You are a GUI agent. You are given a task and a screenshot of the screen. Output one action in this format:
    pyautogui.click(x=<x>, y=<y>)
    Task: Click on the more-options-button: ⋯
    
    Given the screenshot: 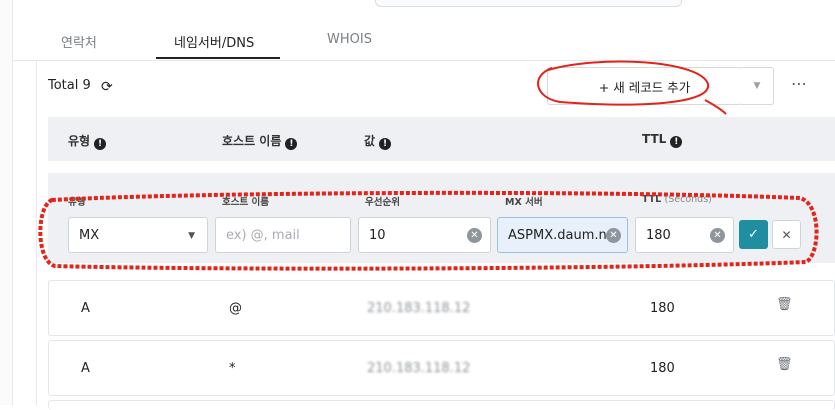 What is the action you would take?
    pyautogui.click(x=799, y=83)
    